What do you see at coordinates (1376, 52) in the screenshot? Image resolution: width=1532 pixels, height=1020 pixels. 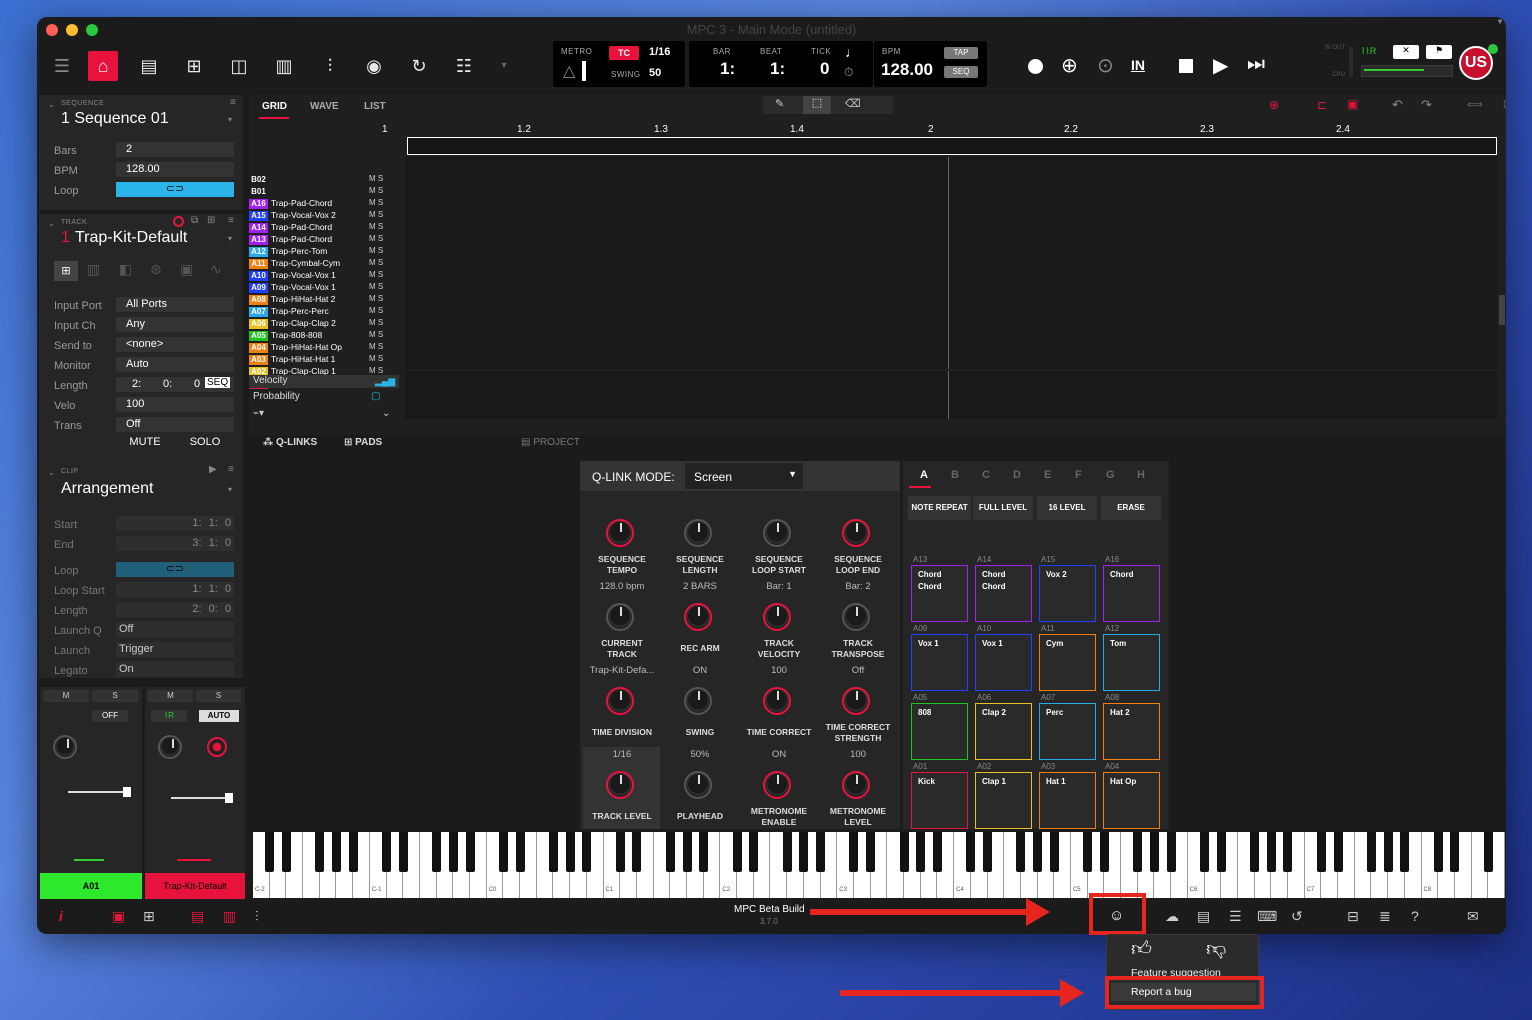 I see `input-monitor-toggle: ⌇⌇R` at bounding box center [1376, 52].